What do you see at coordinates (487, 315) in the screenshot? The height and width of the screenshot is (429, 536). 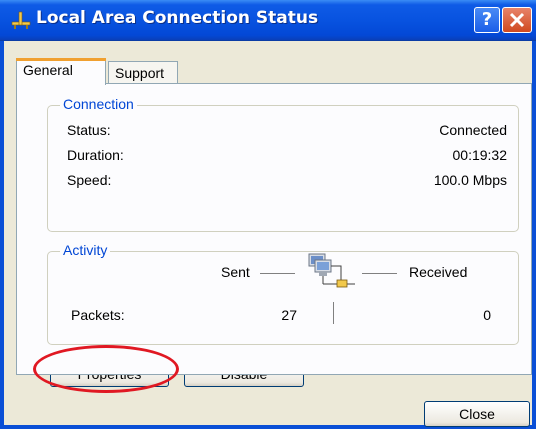 I see `packets-received-value: 0` at bounding box center [487, 315].